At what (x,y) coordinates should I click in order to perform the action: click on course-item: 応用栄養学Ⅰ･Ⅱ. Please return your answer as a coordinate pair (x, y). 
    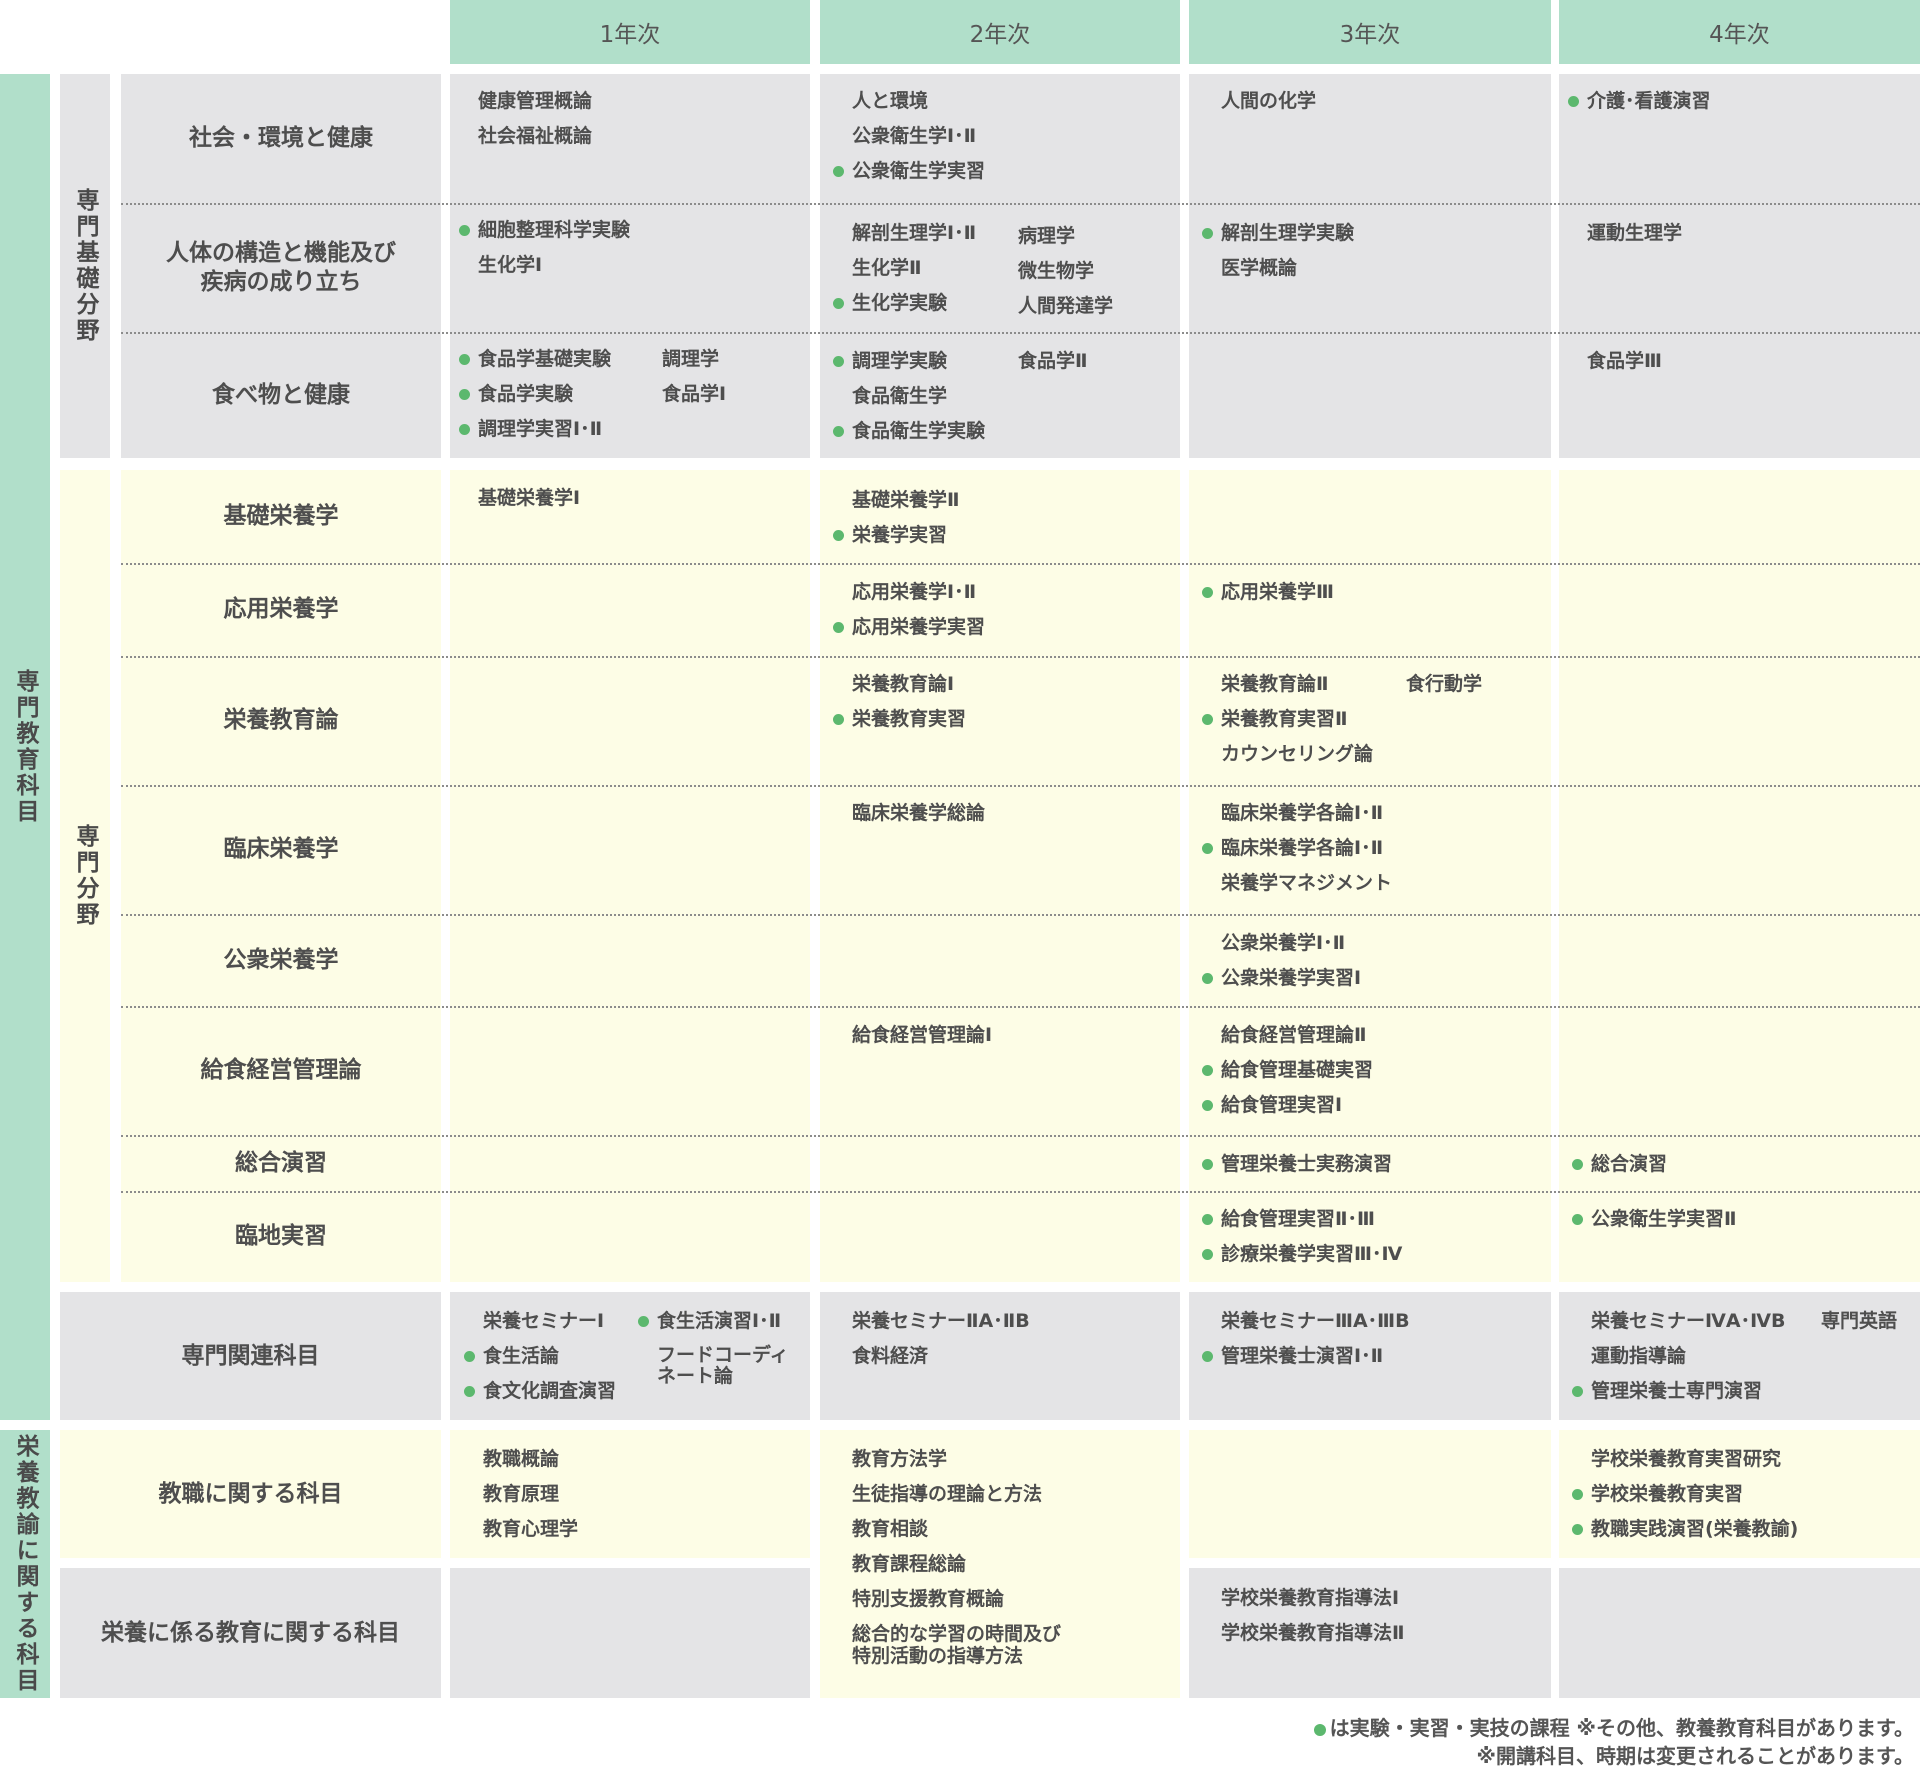
    Looking at the image, I should click on (914, 592).